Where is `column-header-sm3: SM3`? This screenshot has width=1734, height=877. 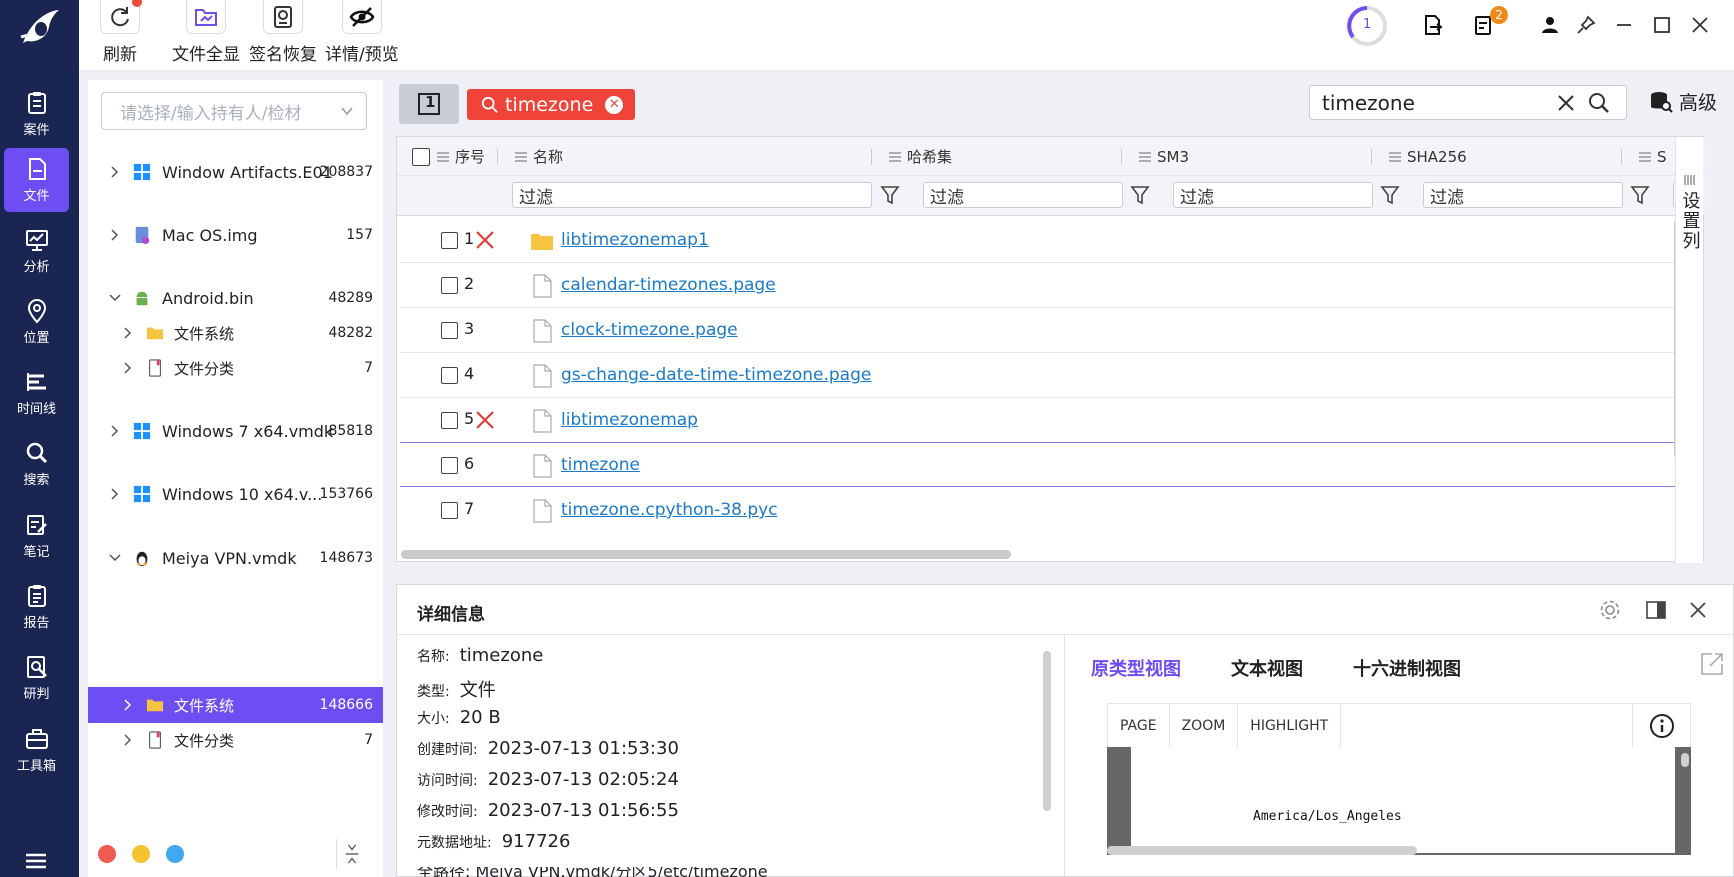 column-header-sm3: SM3 is located at coordinates (1164, 156).